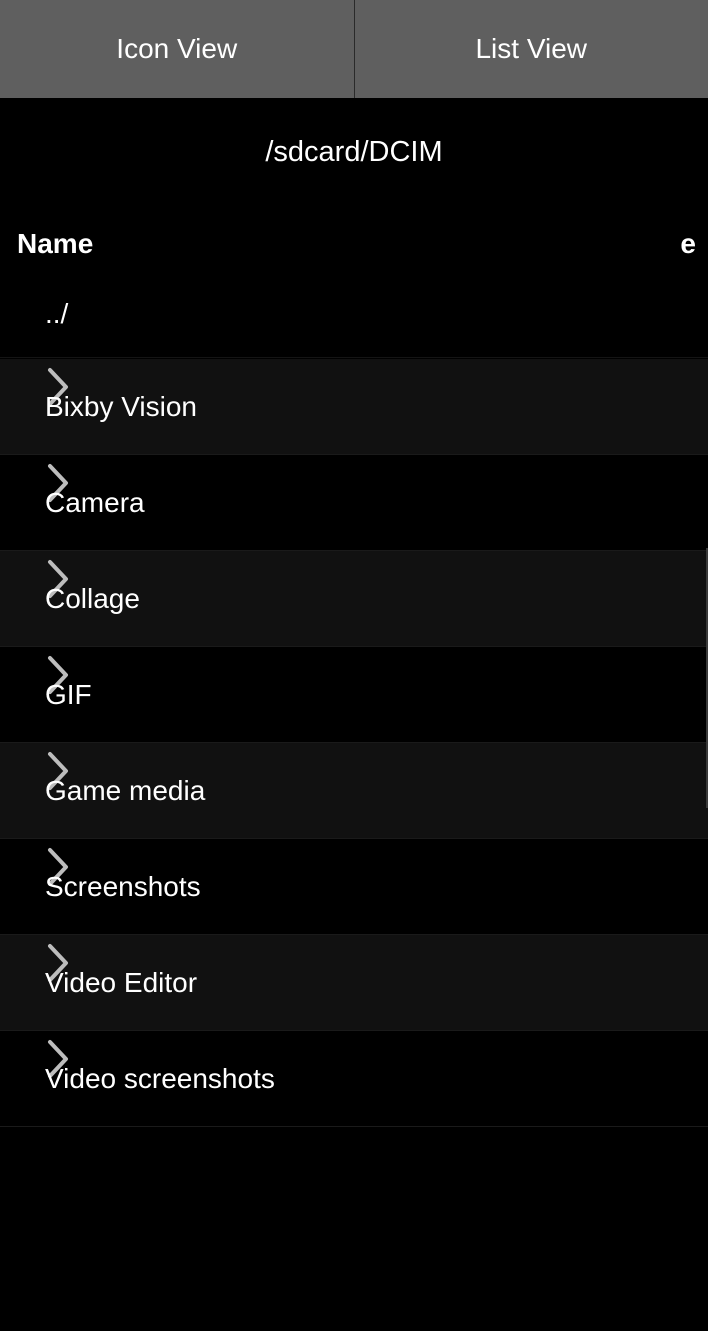  What do you see at coordinates (57, 313) in the screenshot?
I see `parent-directory-label: ../` at bounding box center [57, 313].